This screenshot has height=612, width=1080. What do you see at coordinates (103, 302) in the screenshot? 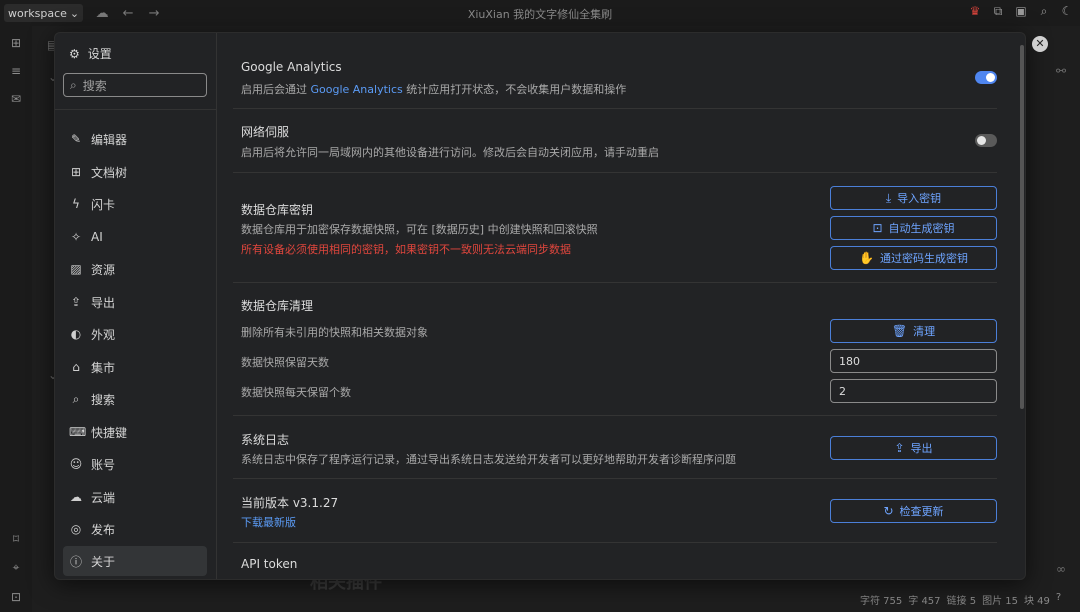
I see `nav-label: 导出` at bounding box center [103, 302].